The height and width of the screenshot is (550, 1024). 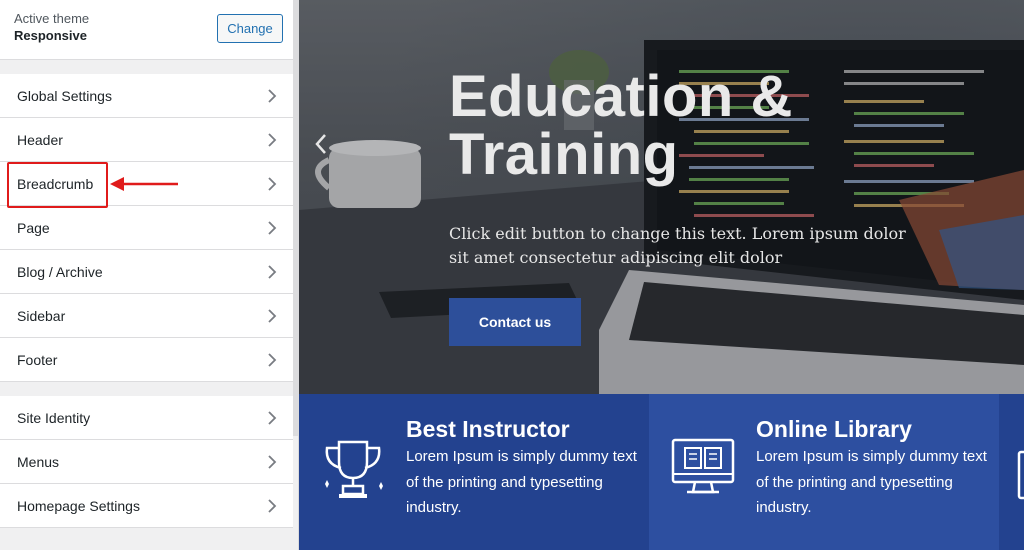 I want to click on feature-partial, so click(x=1011, y=472).